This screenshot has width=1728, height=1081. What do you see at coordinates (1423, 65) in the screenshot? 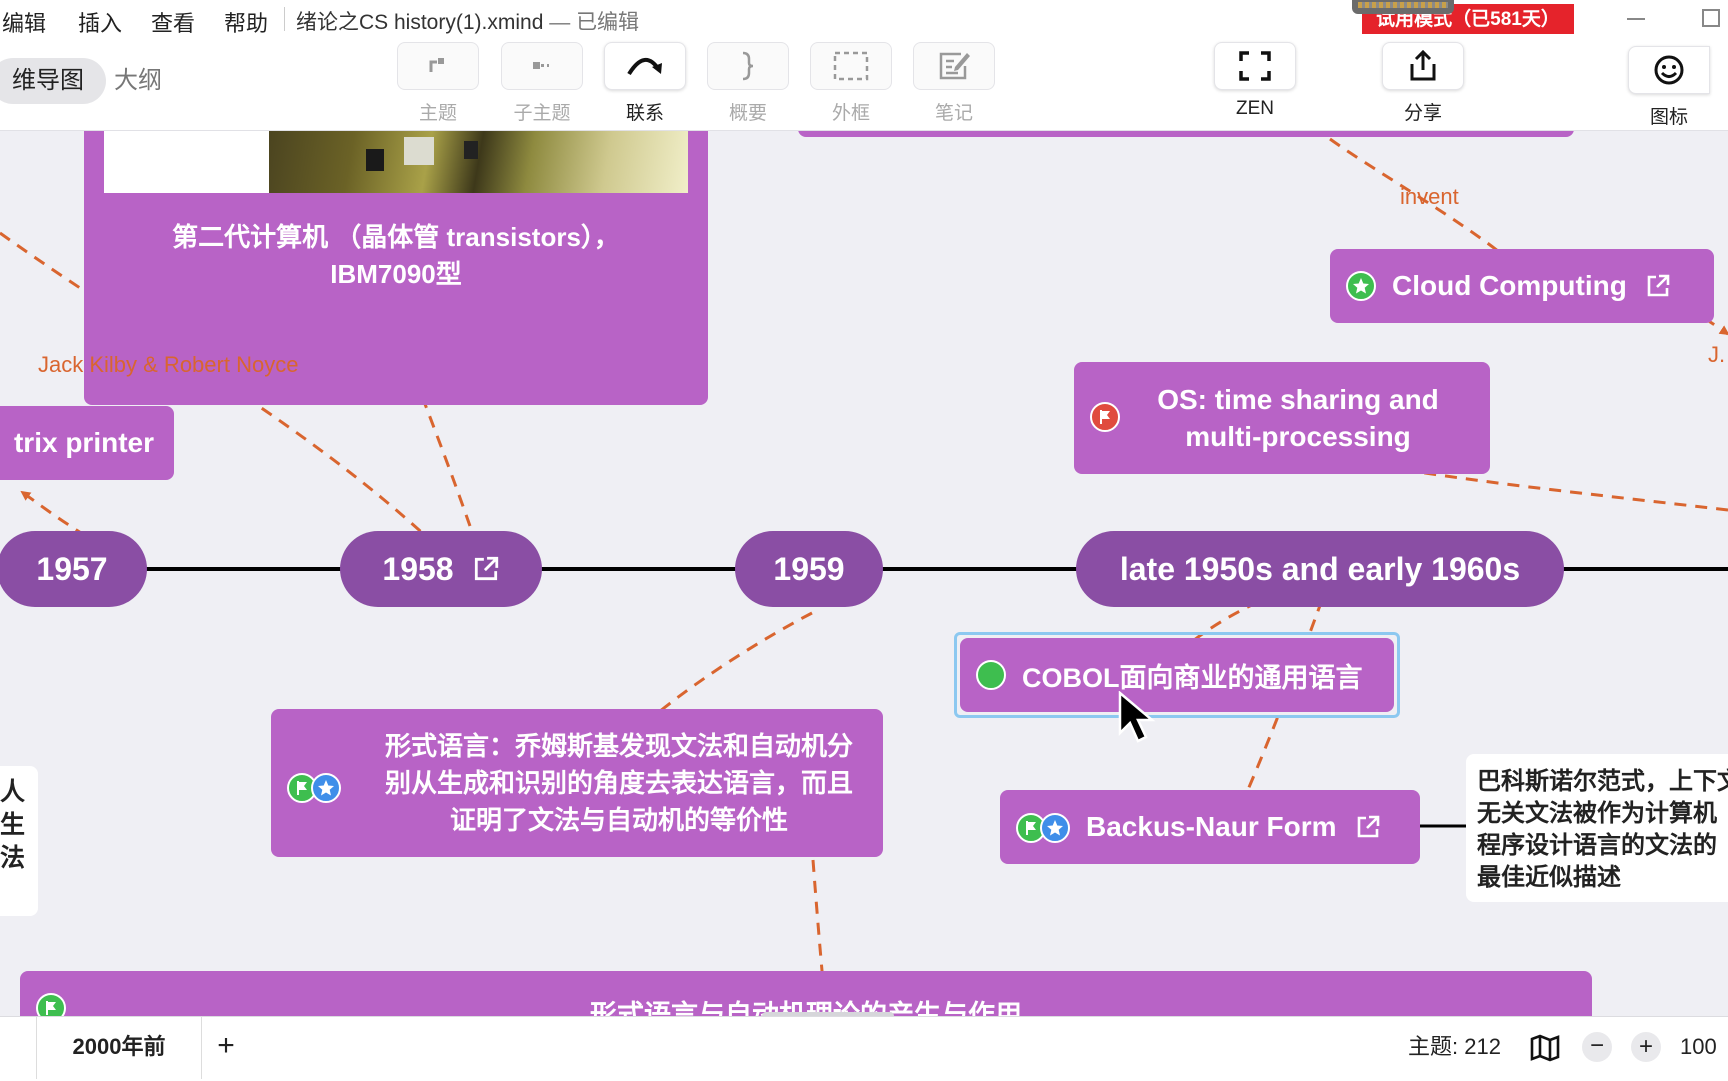
I see `share-icon` at bounding box center [1423, 65].